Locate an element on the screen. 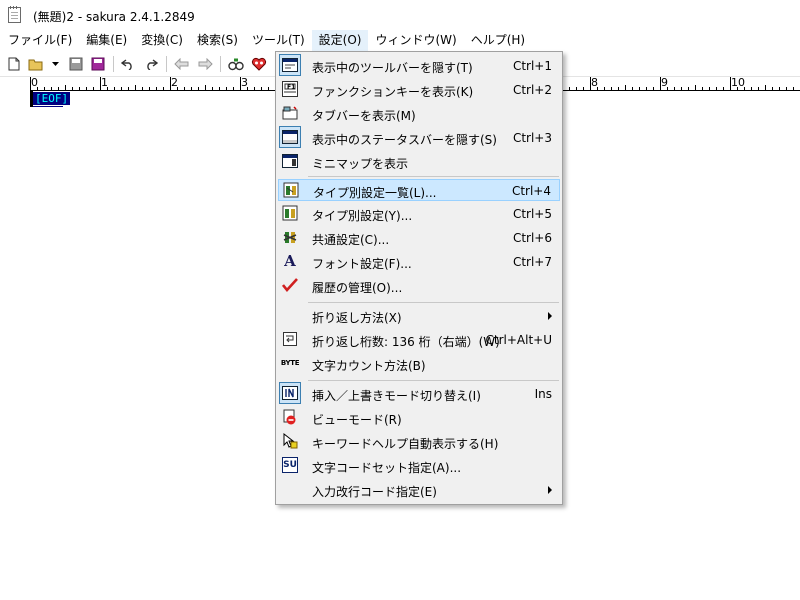 The image size is (800, 600). function-key-icon: F1 is located at coordinates (290, 89).